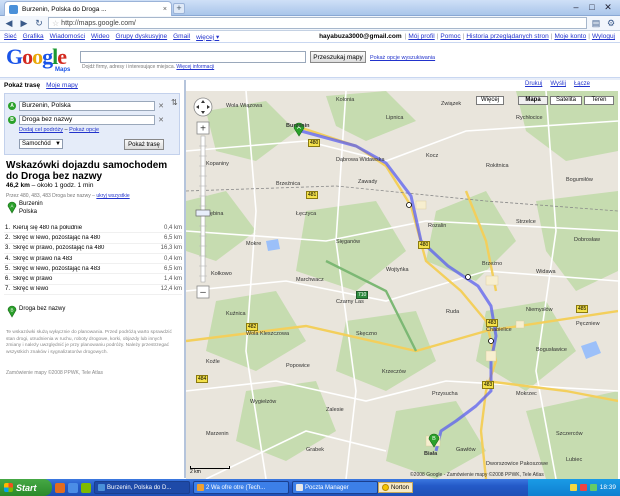  I want to click on list-item: 2. Skręć w lewo, pozostając na 480 6,5 km, so click(93, 238).